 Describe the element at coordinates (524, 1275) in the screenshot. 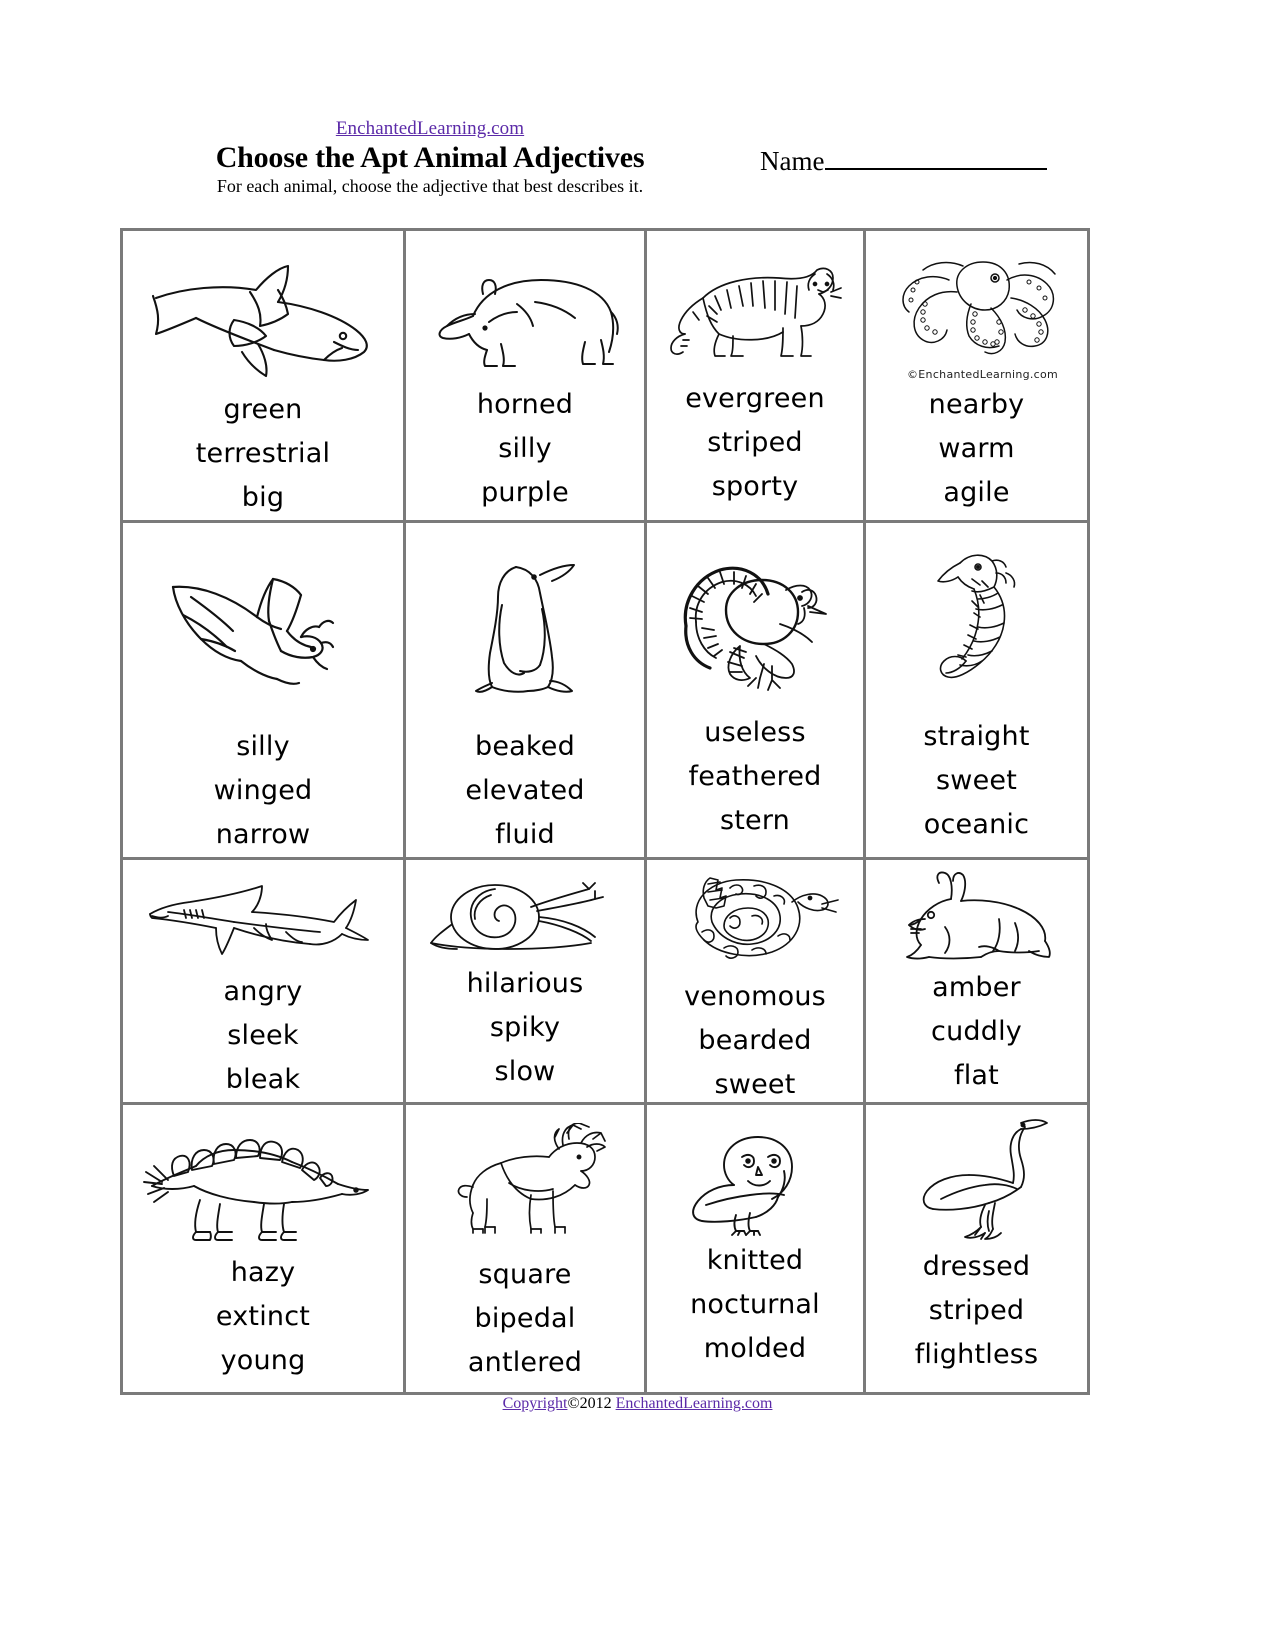

I see `adjective-option: square` at that location.